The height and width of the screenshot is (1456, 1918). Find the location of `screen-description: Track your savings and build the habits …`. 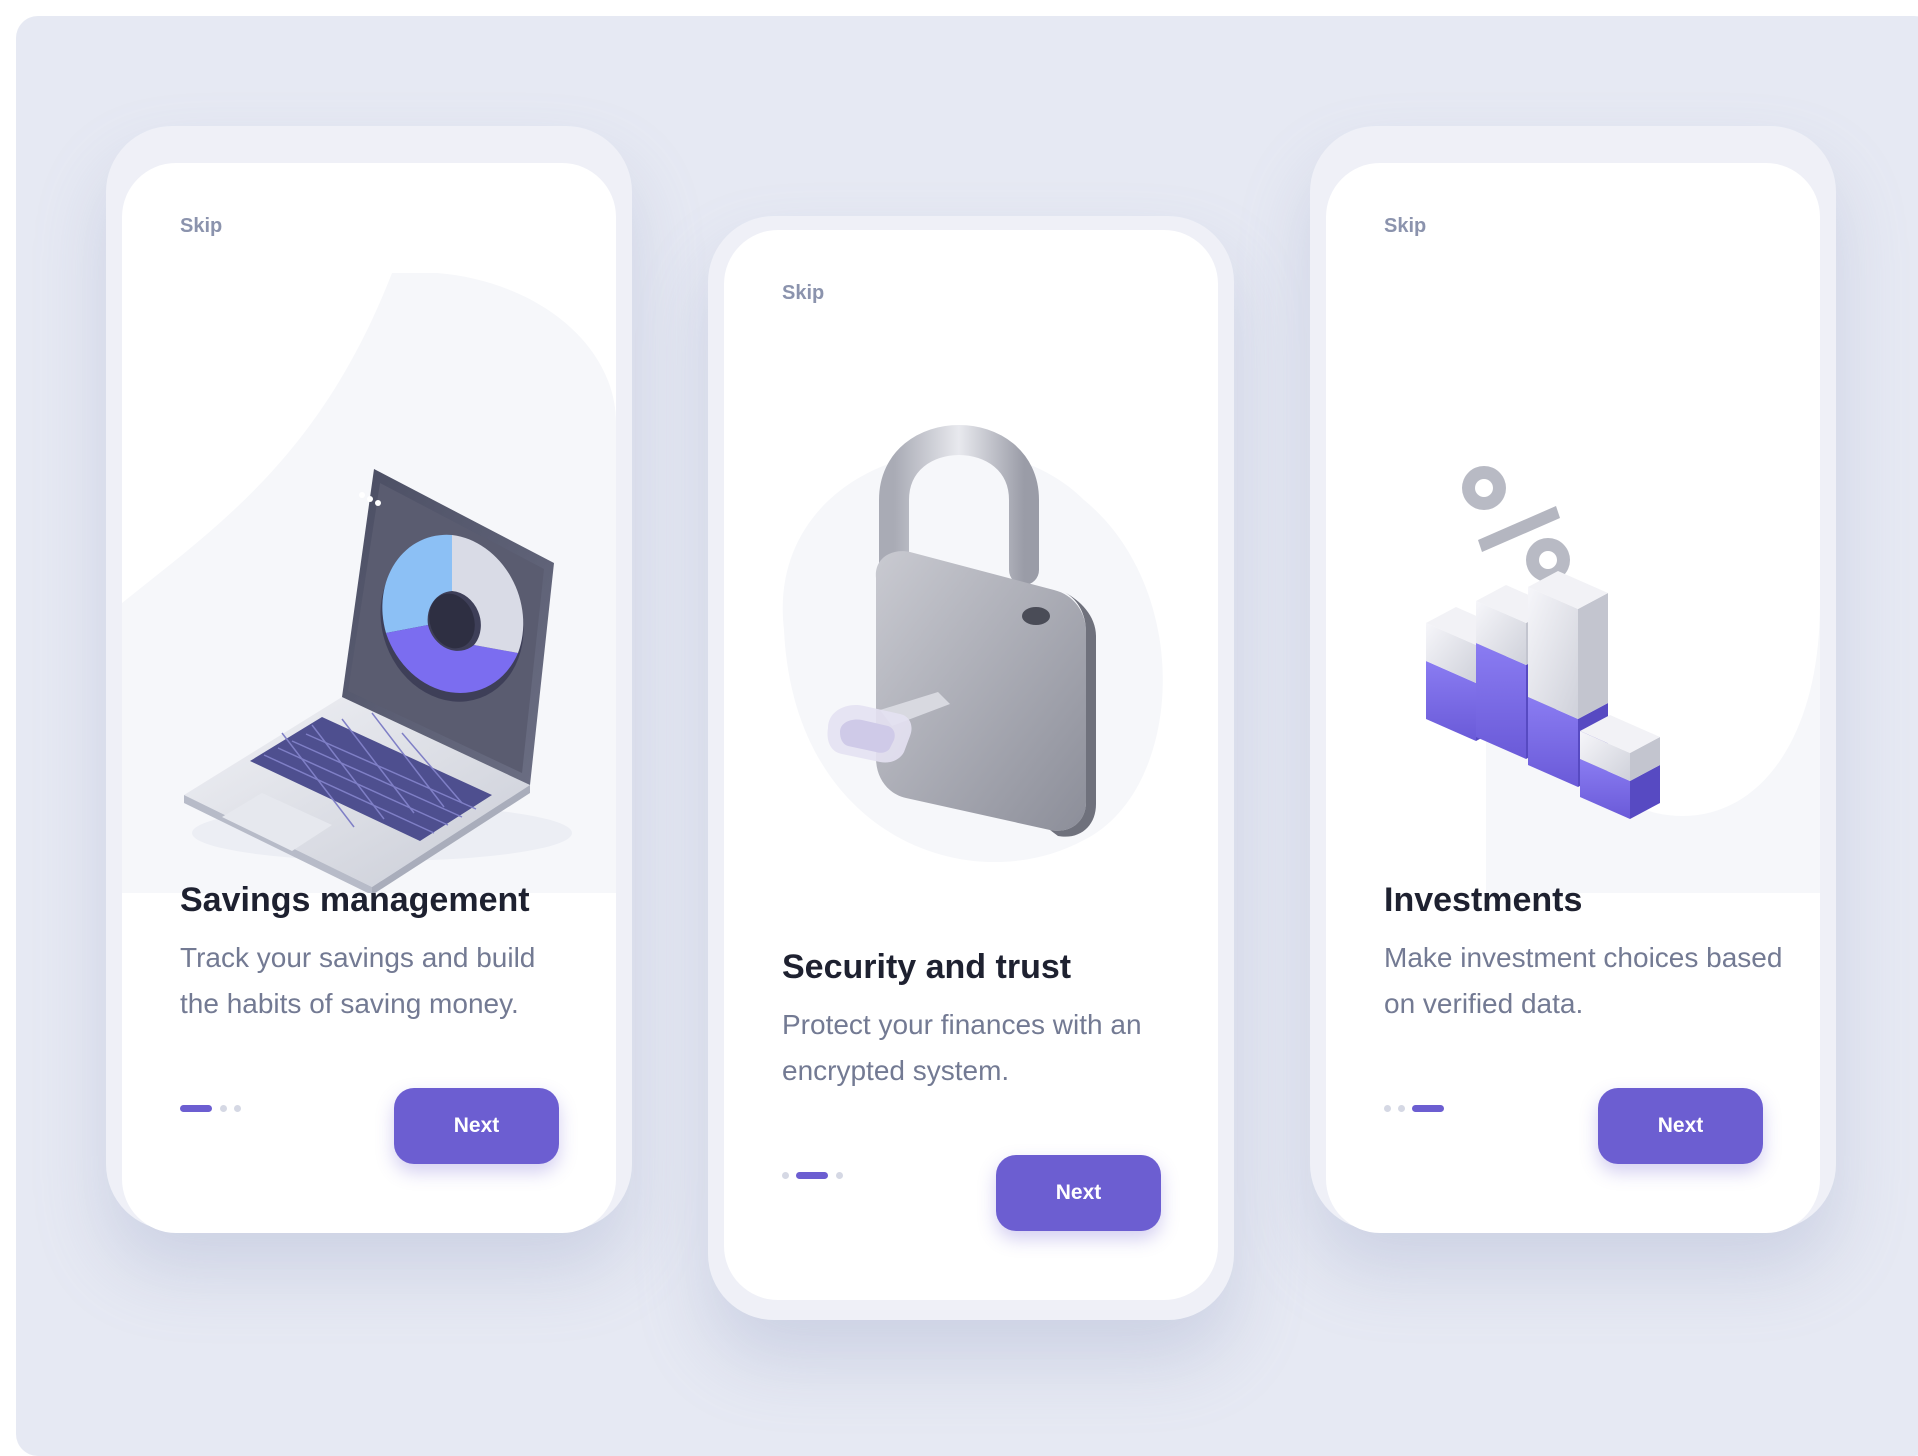

screen-description: Track your savings and build the habits … is located at coordinates (358, 980).